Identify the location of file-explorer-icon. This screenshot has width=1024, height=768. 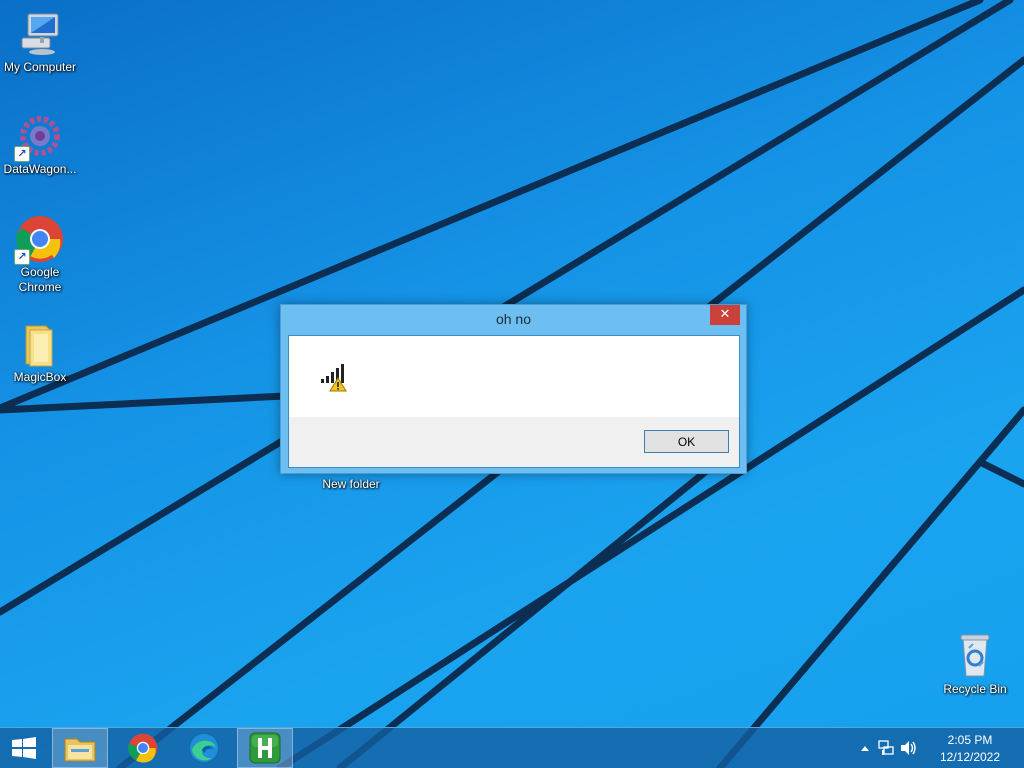
(80, 750).